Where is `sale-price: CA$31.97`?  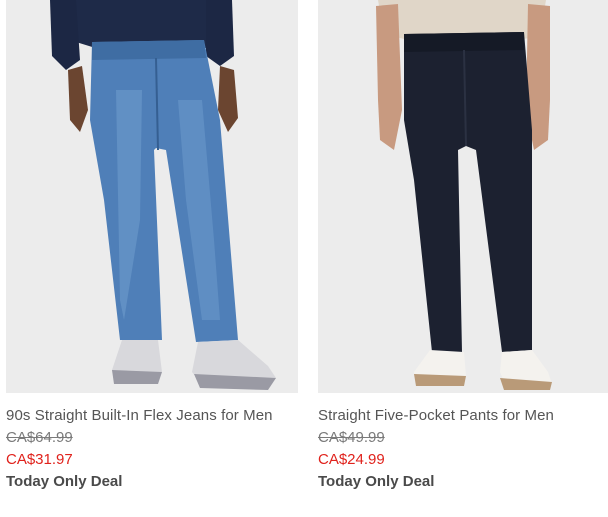
sale-price: CA$31.97 is located at coordinates (39, 459).